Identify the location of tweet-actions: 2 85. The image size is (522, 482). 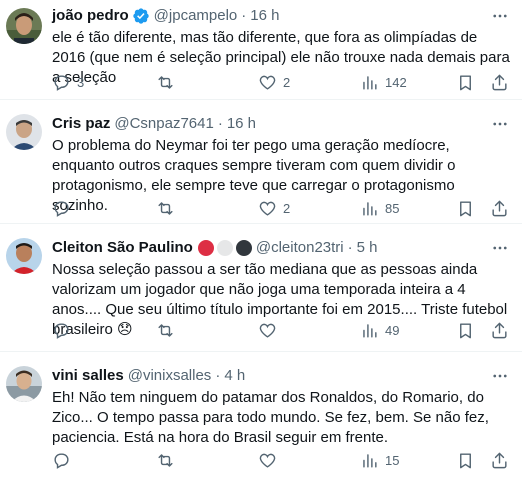
(282, 208).